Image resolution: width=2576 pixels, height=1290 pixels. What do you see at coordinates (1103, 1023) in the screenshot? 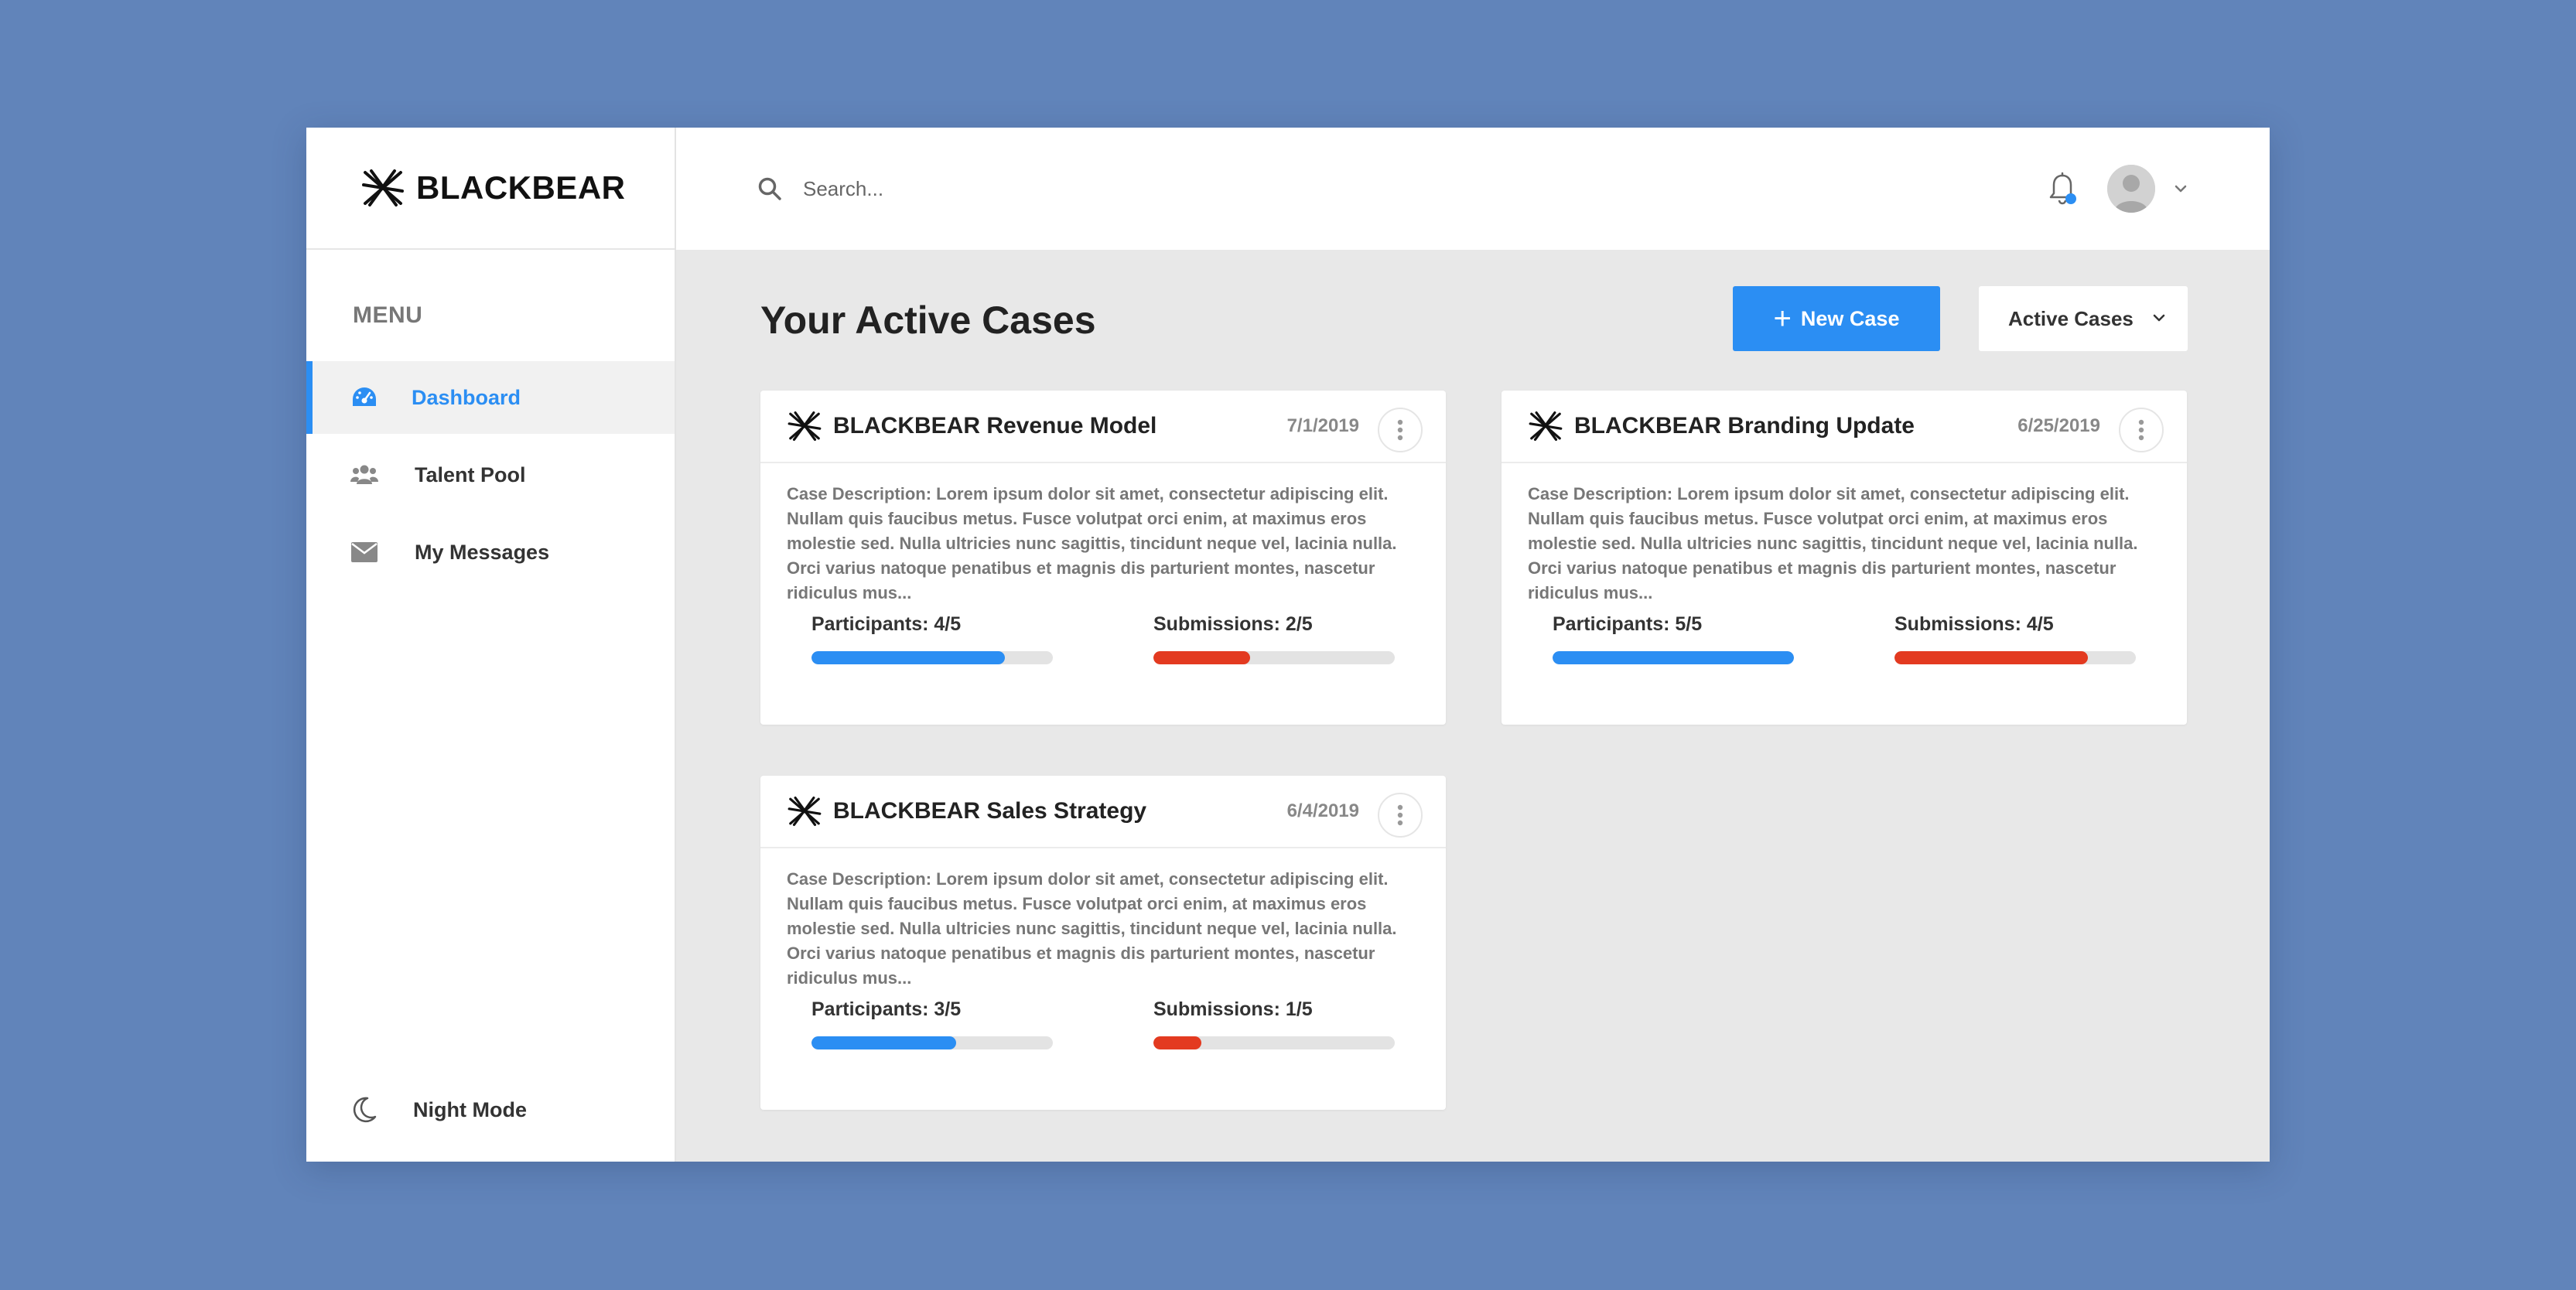
I see `case-stats: Participants: 3/5 Submissions: 1/5` at bounding box center [1103, 1023].